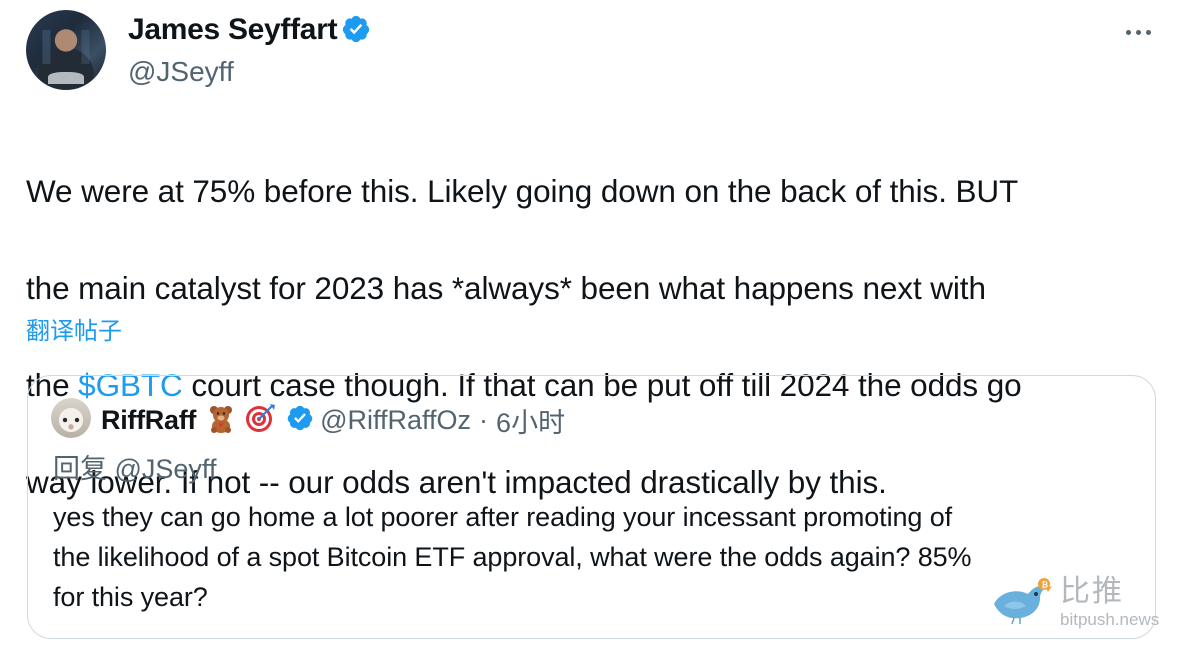 This screenshot has height=646, width=1188. What do you see at coordinates (66, 50) in the screenshot?
I see `author-avatar` at bounding box center [66, 50].